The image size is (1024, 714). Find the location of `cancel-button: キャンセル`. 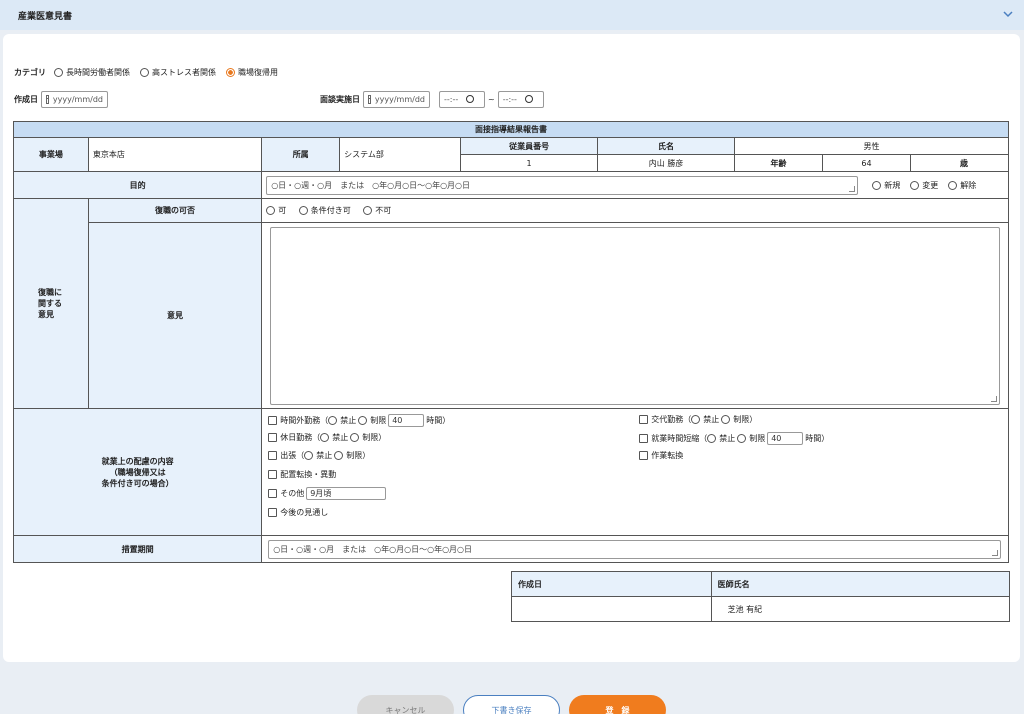

cancel-button: キャンセル is located at coordinates (405, 704).